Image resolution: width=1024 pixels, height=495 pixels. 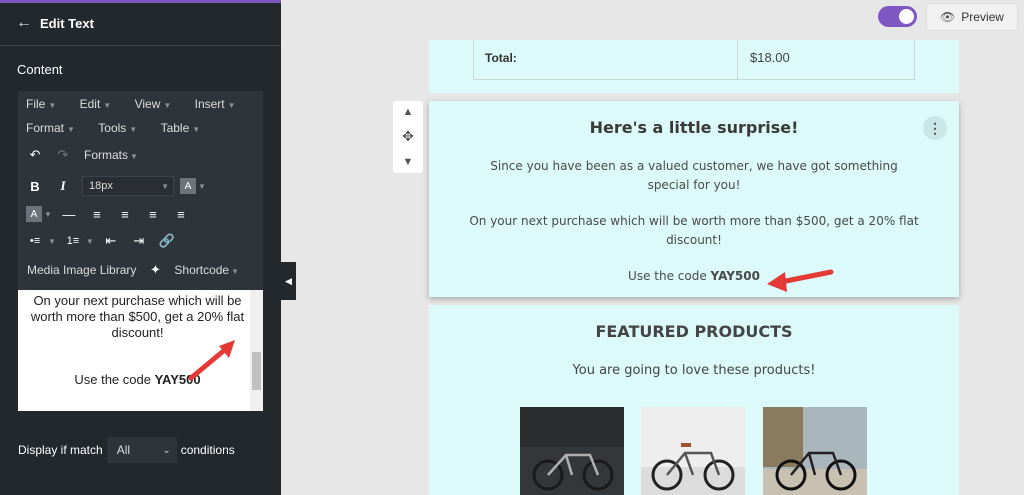 I want to click on toolbar-row-lists: •≡ ▼ 1≡ ▼ ⇤ ⇥ 🔗, so click(x=140, y=241).